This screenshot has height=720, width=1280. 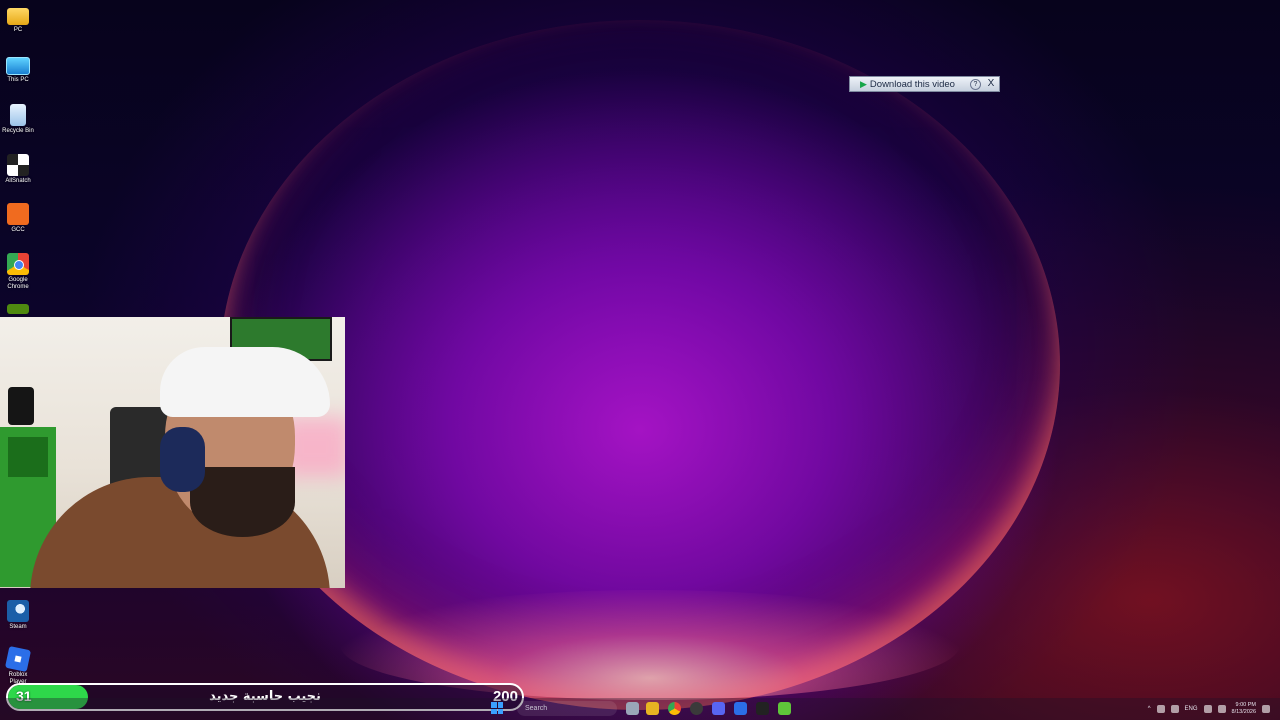 What do you see at coordinates (18, 115) in the screenshot?
I see `recycle-bin-icon` at bounding box center [18, 115].